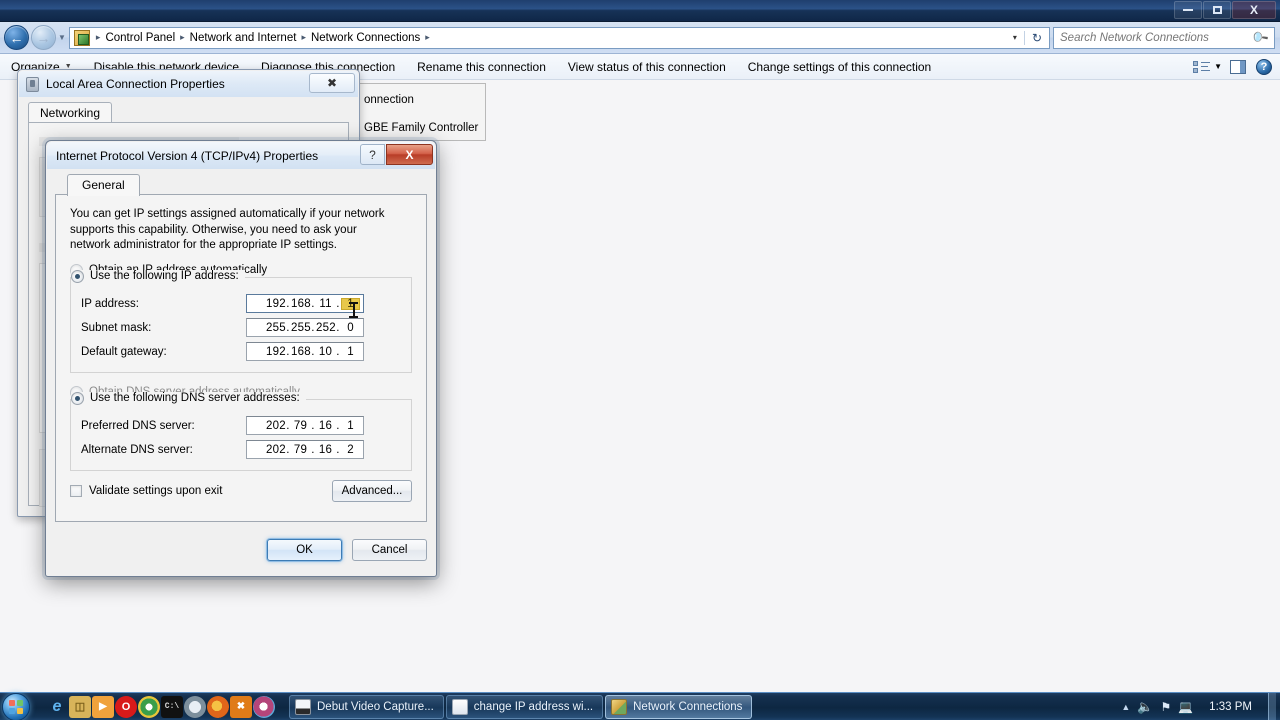 This screenshot has height=720, width=1280. Describe the element at coordinates (276, 450) in the screenshot. I see `adns-octet-0: 202` at that location.